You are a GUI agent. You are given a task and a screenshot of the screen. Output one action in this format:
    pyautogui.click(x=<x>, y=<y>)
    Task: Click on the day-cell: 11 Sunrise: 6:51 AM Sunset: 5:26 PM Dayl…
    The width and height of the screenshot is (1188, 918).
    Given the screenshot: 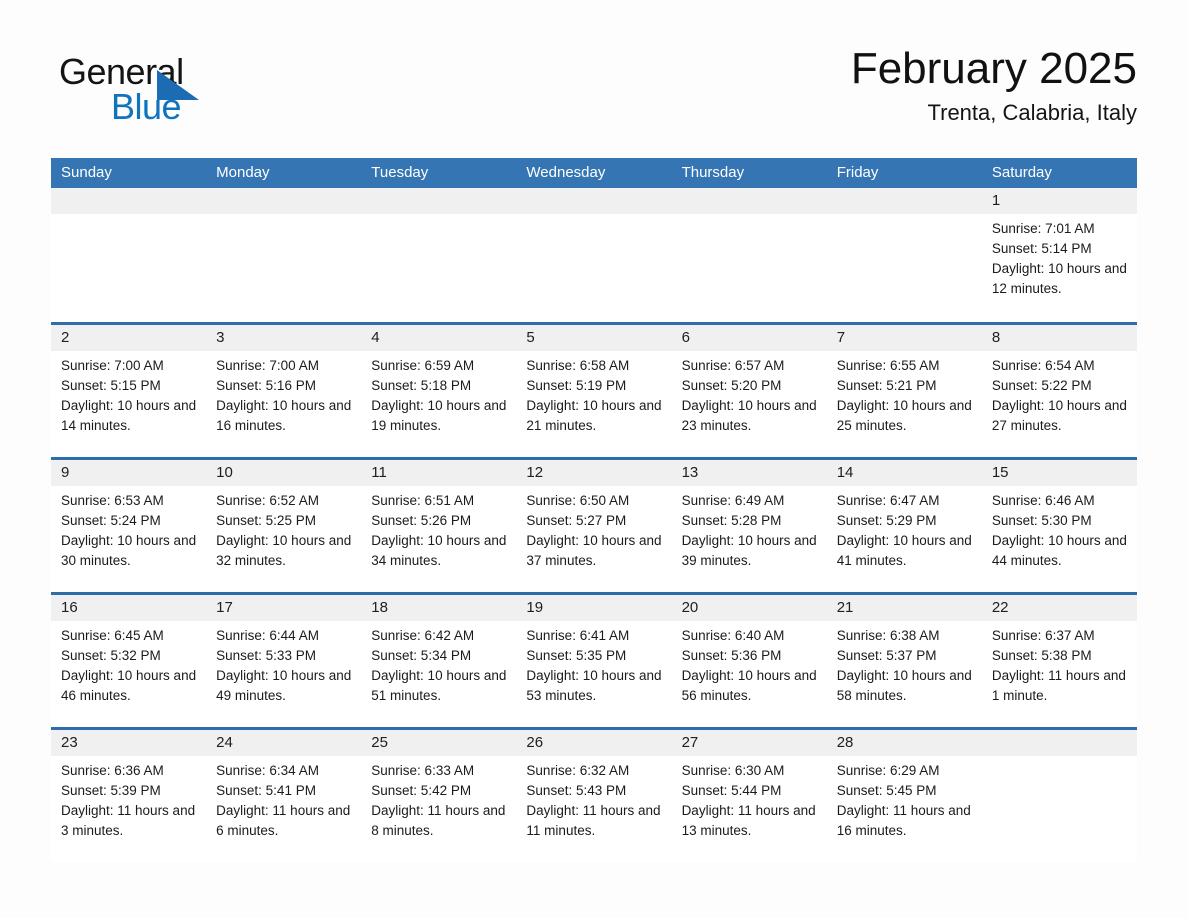 What is the action you would take?
    pyautogui.click(x=439, y=526)
    